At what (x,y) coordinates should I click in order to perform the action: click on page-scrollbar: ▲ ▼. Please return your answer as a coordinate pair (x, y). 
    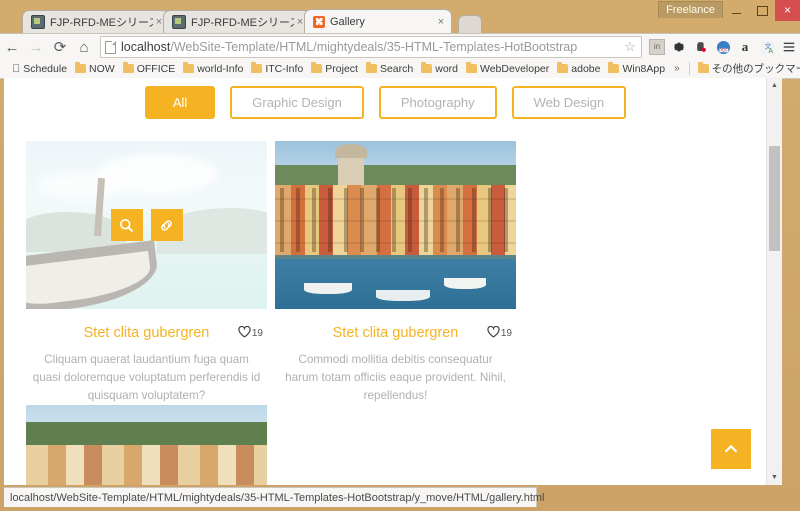
    Looking at the image, I should click on (774, 281).